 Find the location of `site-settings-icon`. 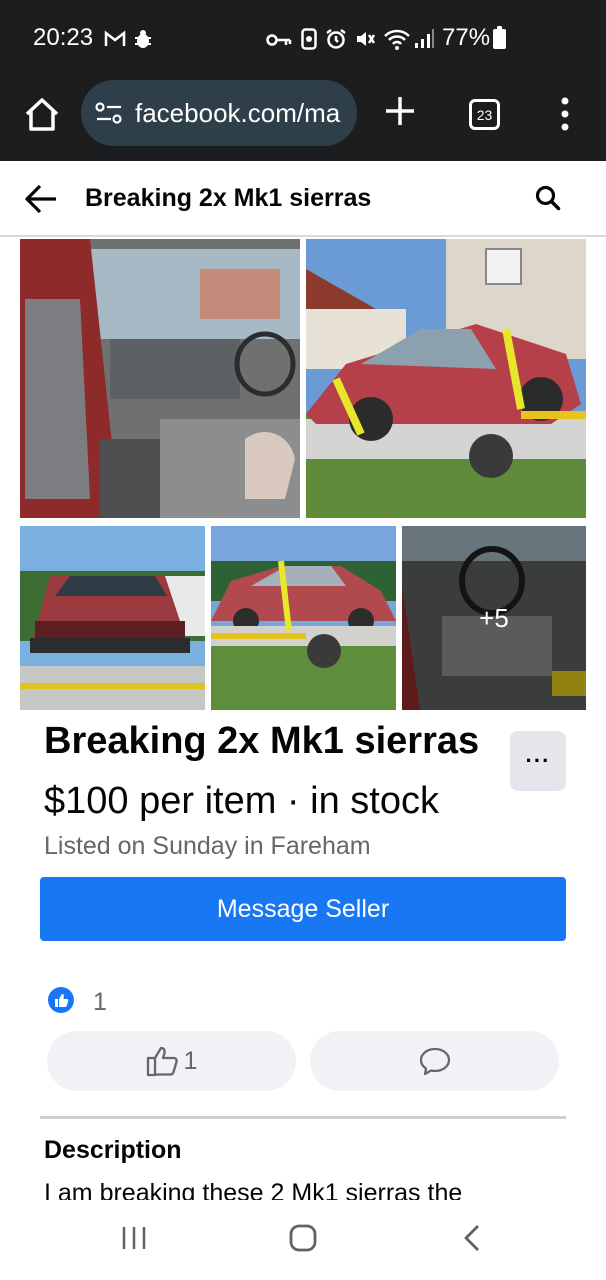

site-settings-icon is located at coordinates (109, 113).